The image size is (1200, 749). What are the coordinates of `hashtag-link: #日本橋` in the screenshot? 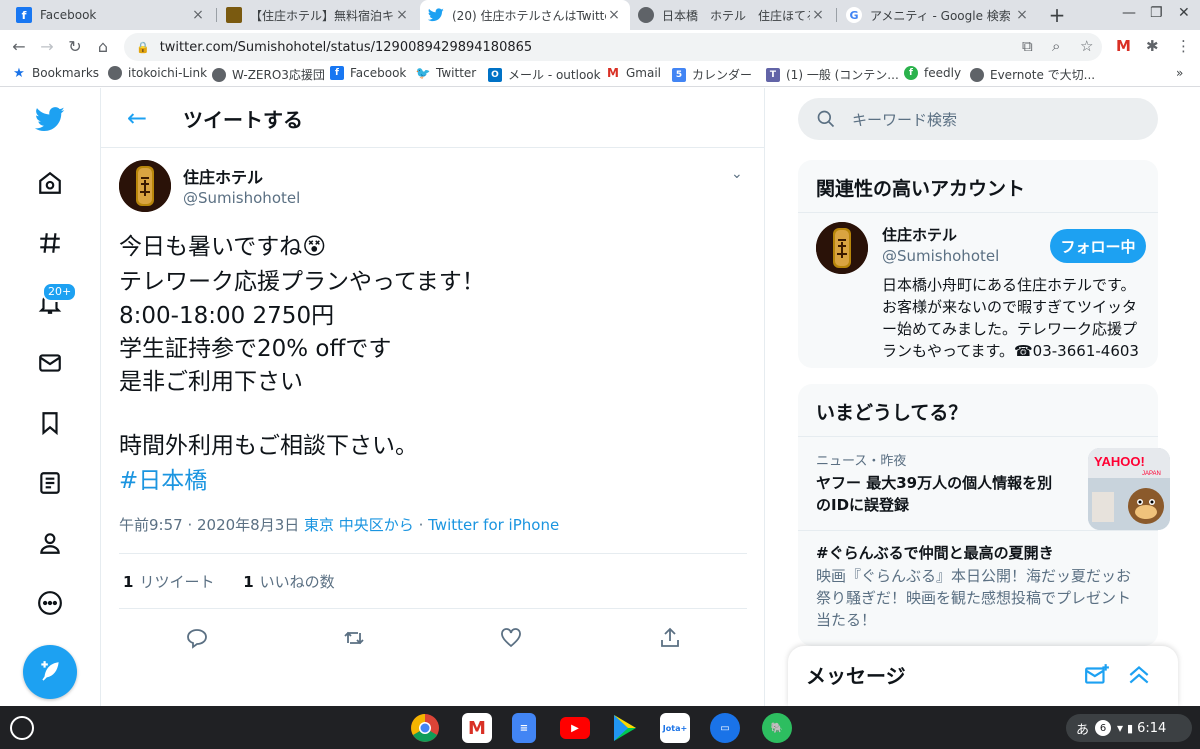 It's located at (163, 481).